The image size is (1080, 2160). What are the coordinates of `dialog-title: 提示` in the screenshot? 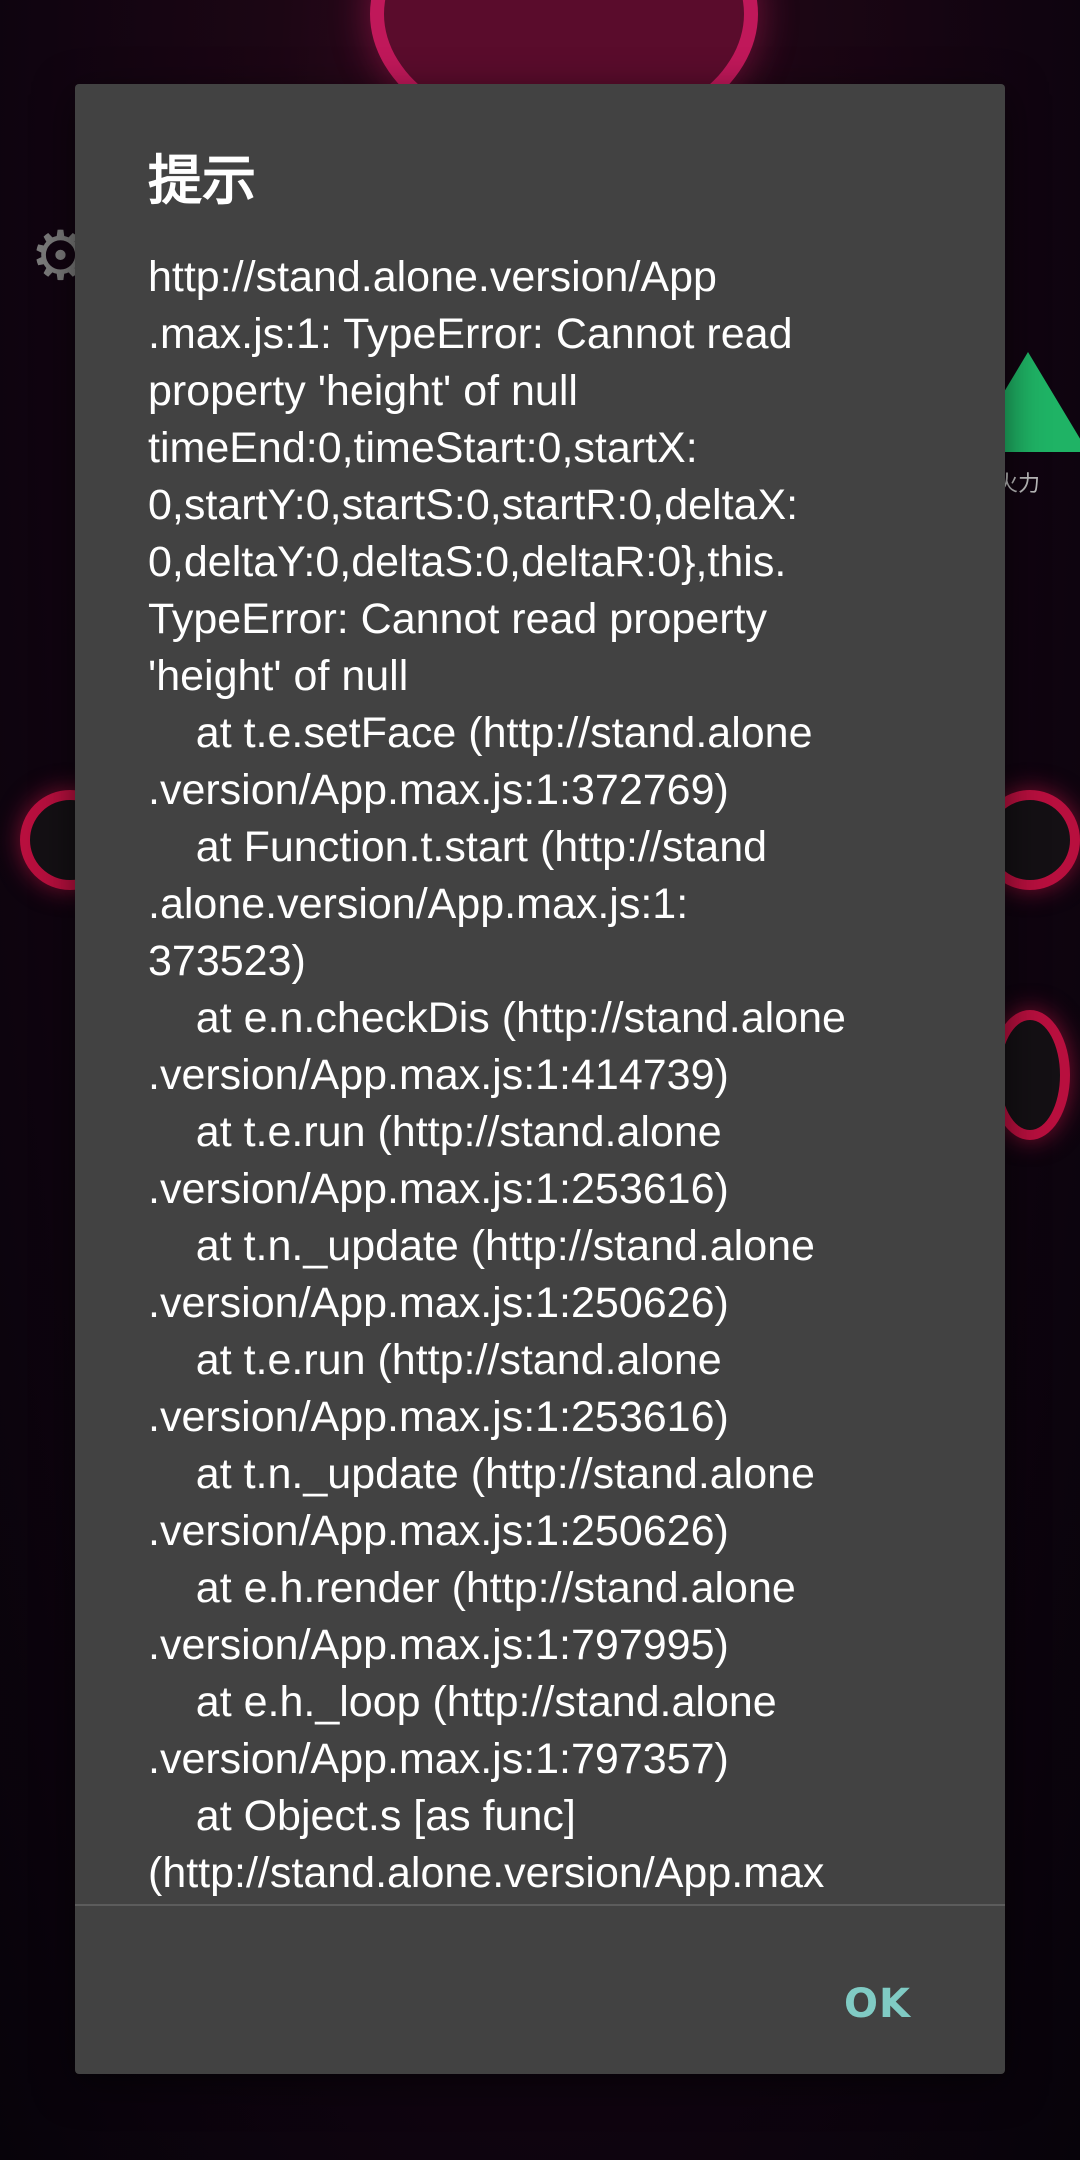 It's located at (202, 180).